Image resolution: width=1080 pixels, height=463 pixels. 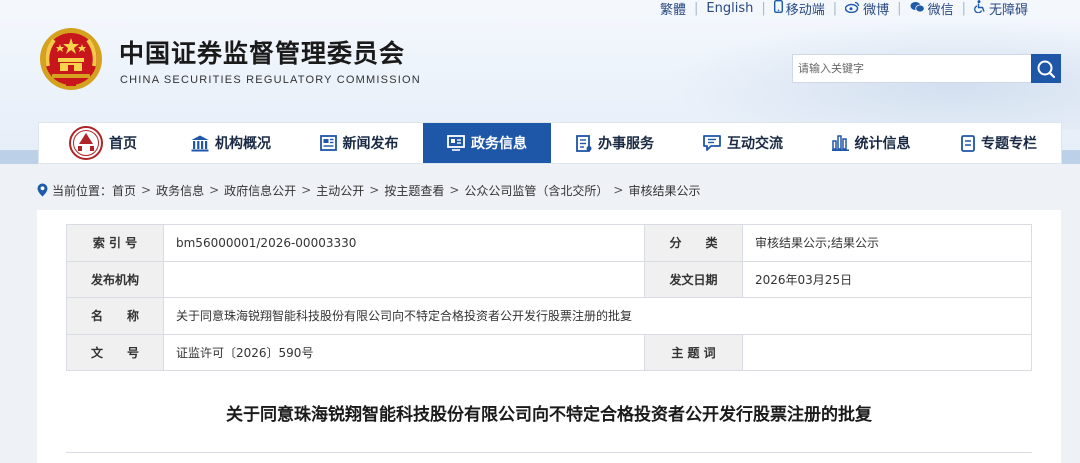 What do you see at coordinates (882, 144) in the screenshot?
I see `nav-item-label: 统计信息` at bounding box center [882, 144].